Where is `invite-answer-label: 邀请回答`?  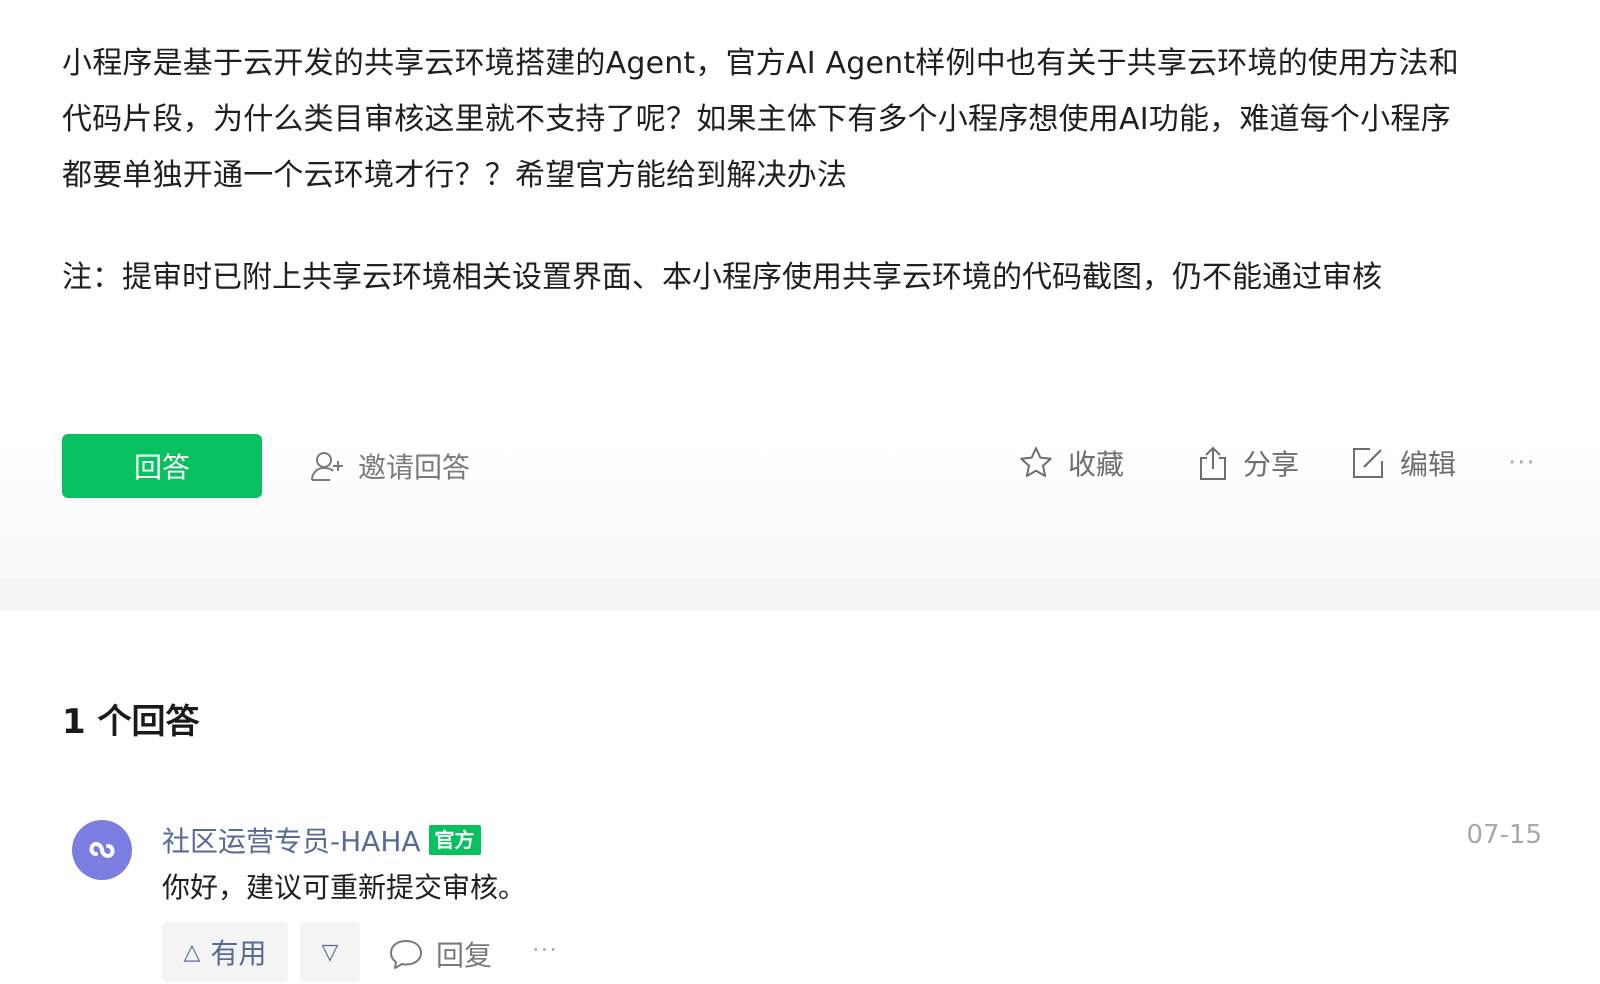
invite-answer-label: 邀请回答 is located at coordinates (414, 467).